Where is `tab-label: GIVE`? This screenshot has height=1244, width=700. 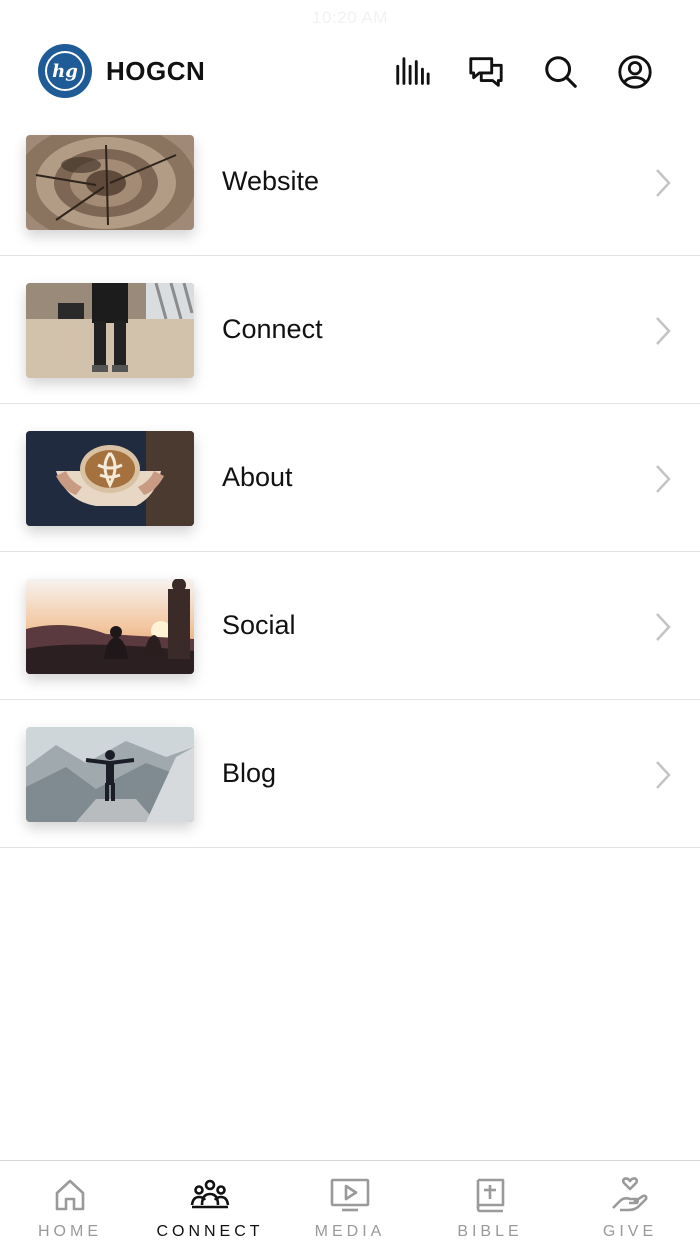 tab-label: GIVE is located at coordinates (630, 1231).